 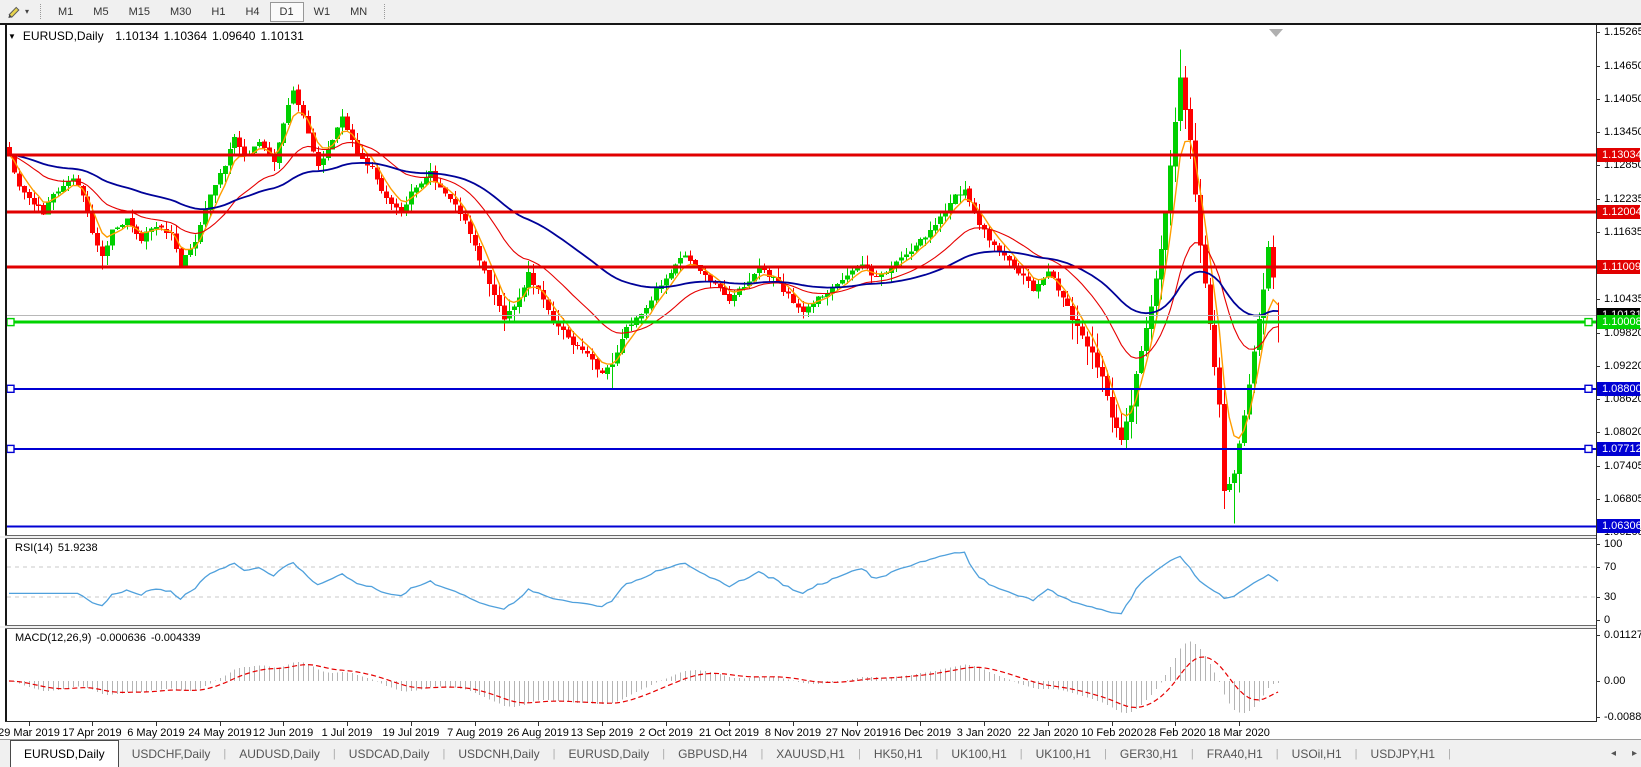 What do you see at coordinates (801, 582) in the screenshot?
I see `rsi-panel: RSI(14) 51.9238` at bounding box center [801, 582].